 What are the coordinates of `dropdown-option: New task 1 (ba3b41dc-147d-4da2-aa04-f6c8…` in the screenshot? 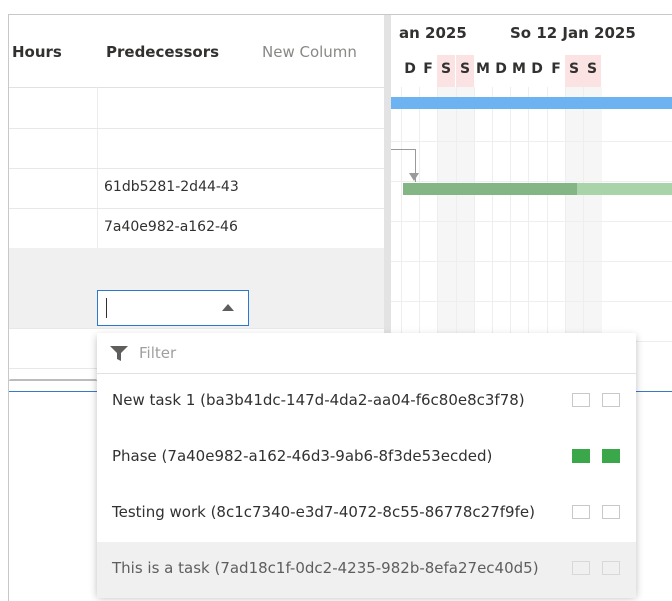 It's located at (366, 402).